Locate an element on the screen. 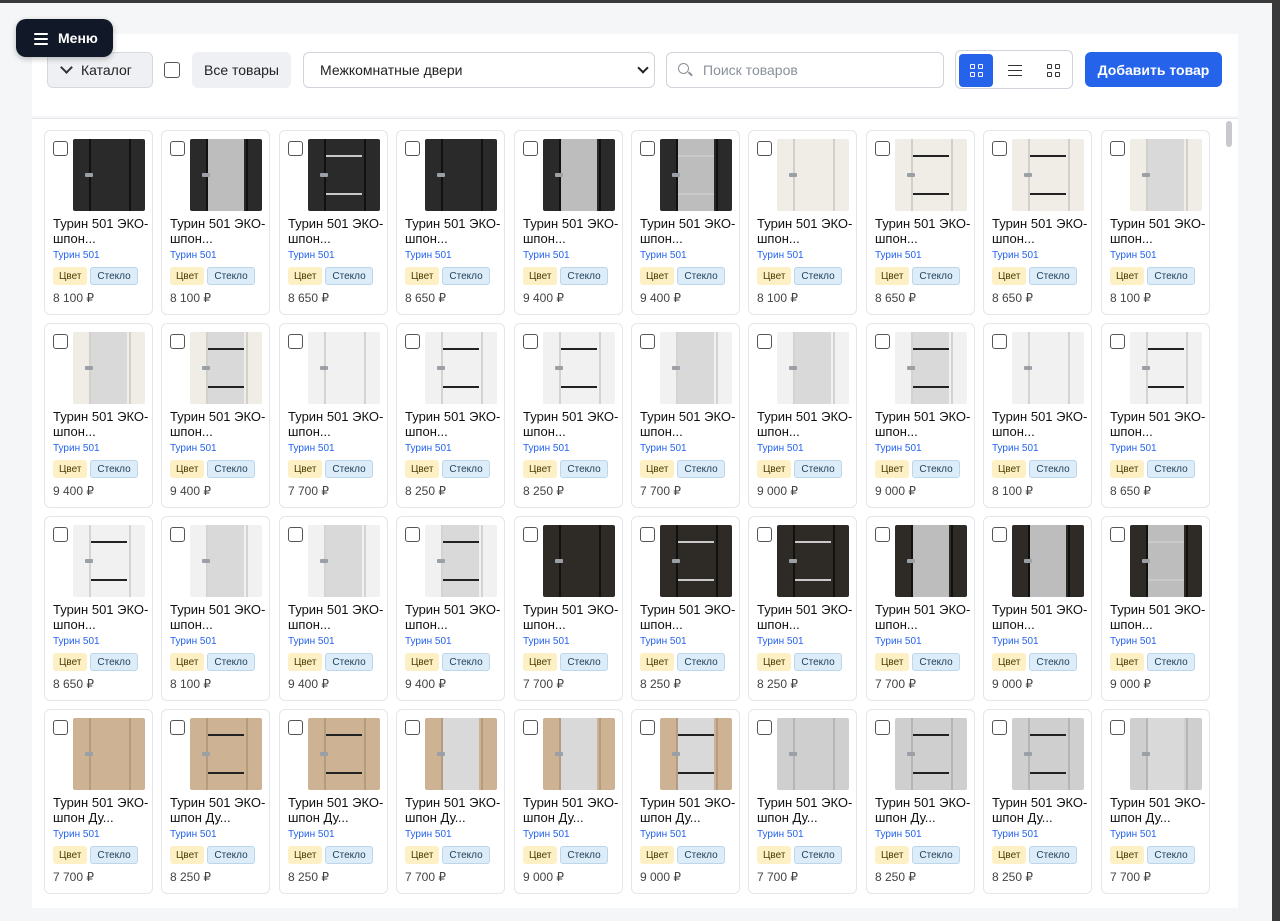 The image size is (1280, 921). scrollbar-thumb is located at coordinates (1229, 134).